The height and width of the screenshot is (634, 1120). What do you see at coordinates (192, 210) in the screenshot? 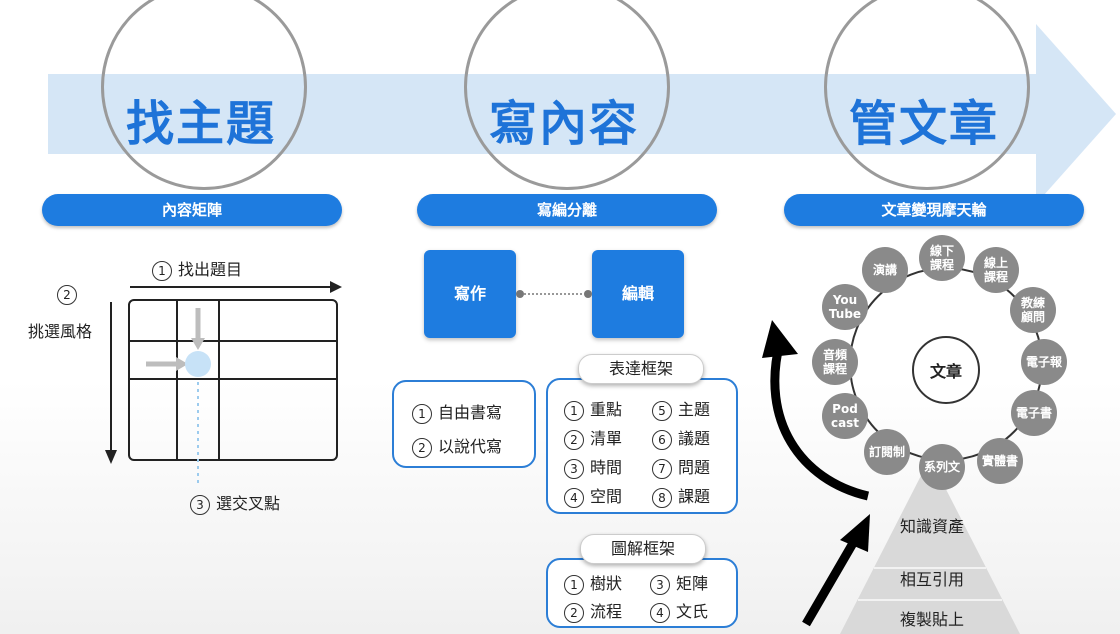
I see `pill-content-matrix: 內容矩陣` at bounding box center [192, 210].